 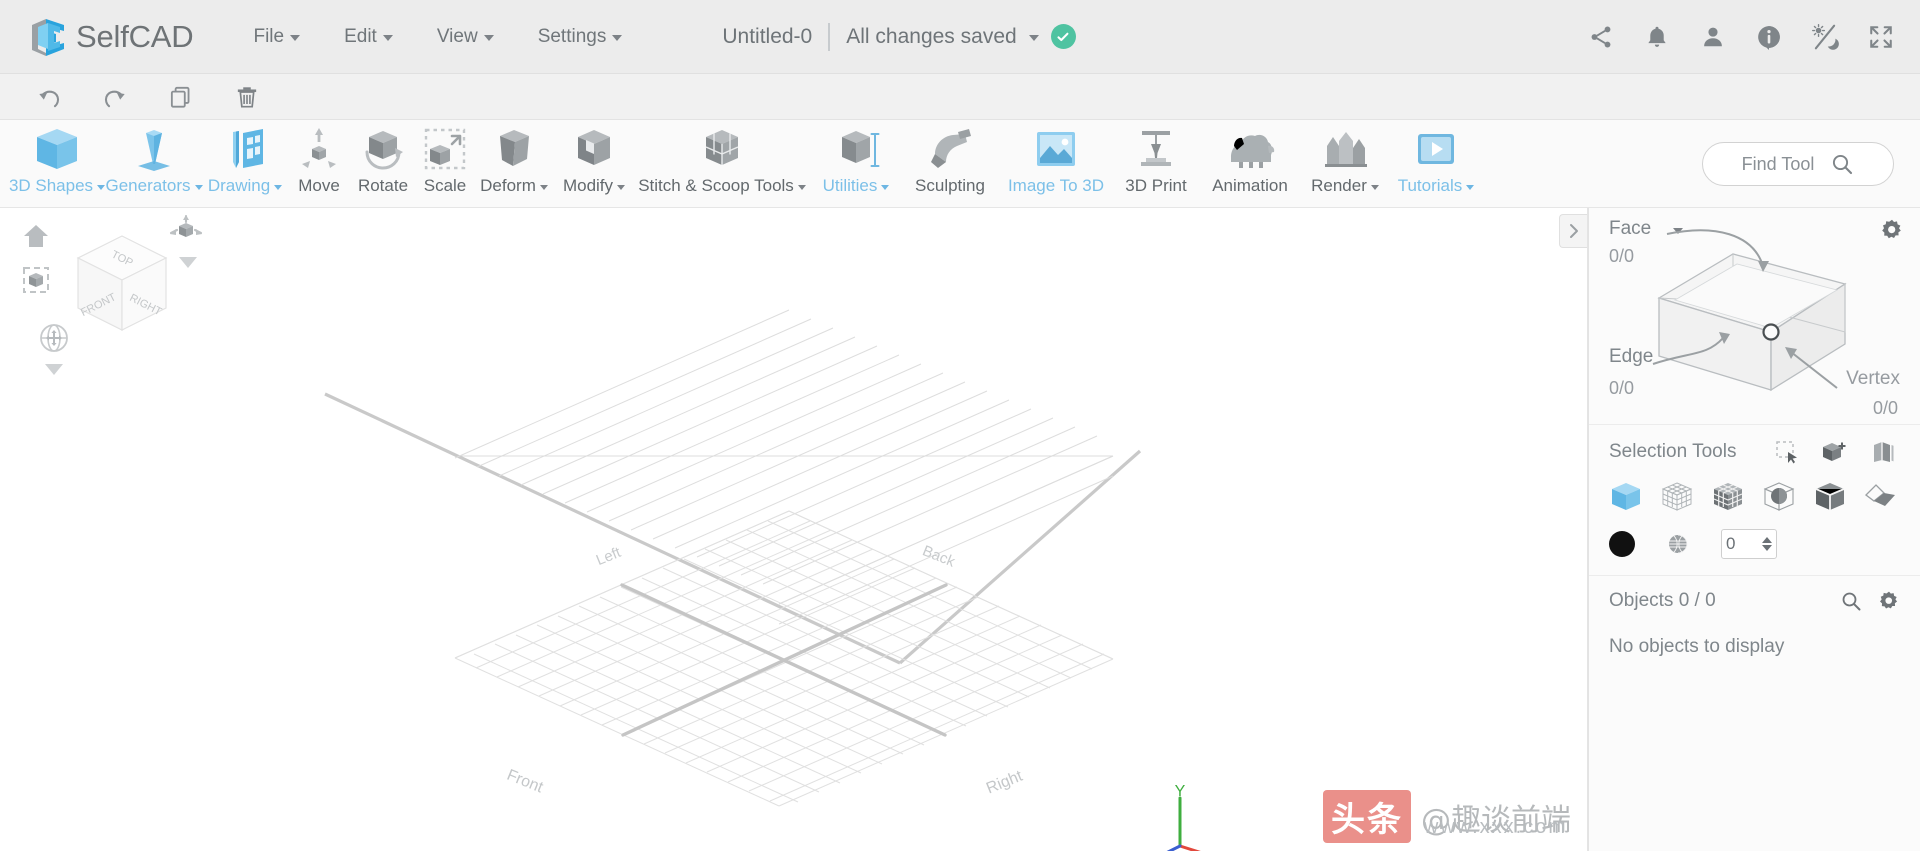 What do you see at coordinates (1345, 158) in the screenshot?
I see `ribbon-item-render: Render` at bounding box center [1345, 158].